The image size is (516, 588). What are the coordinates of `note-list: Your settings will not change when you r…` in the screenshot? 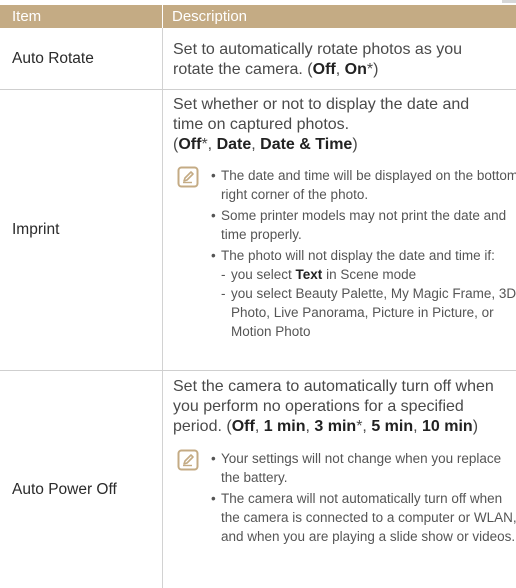 It's located at (363, 498).